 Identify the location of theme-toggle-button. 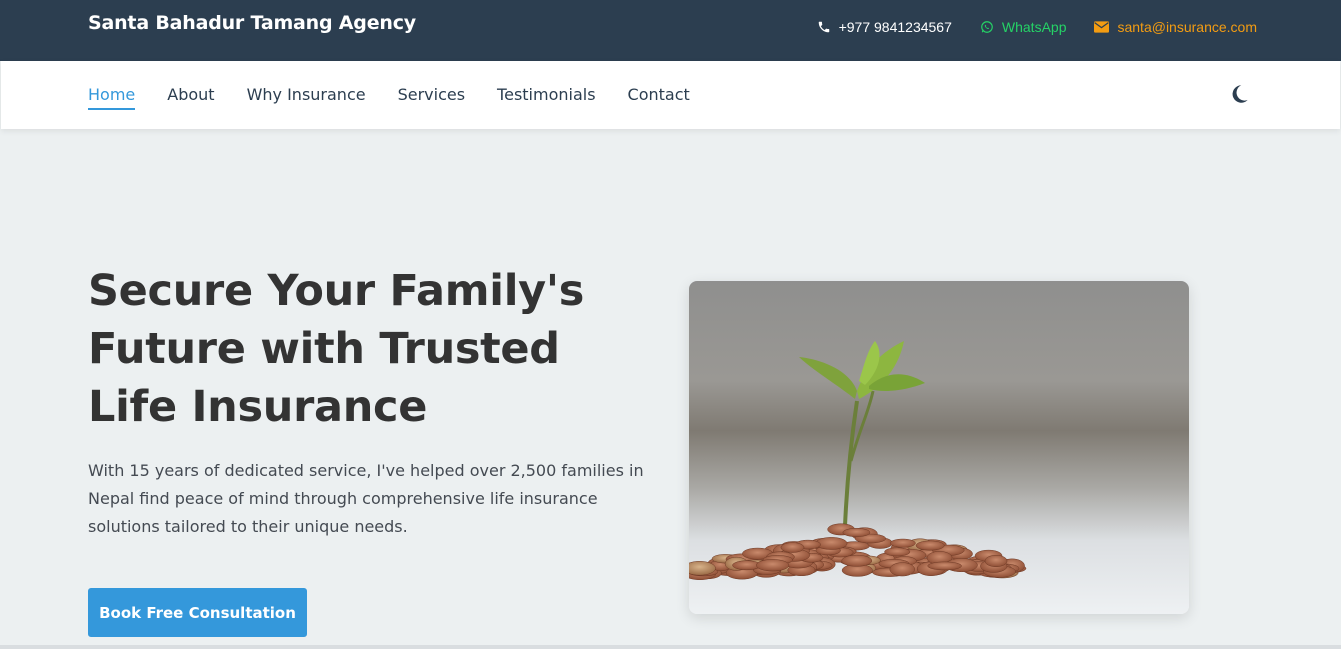
(1239, 94).